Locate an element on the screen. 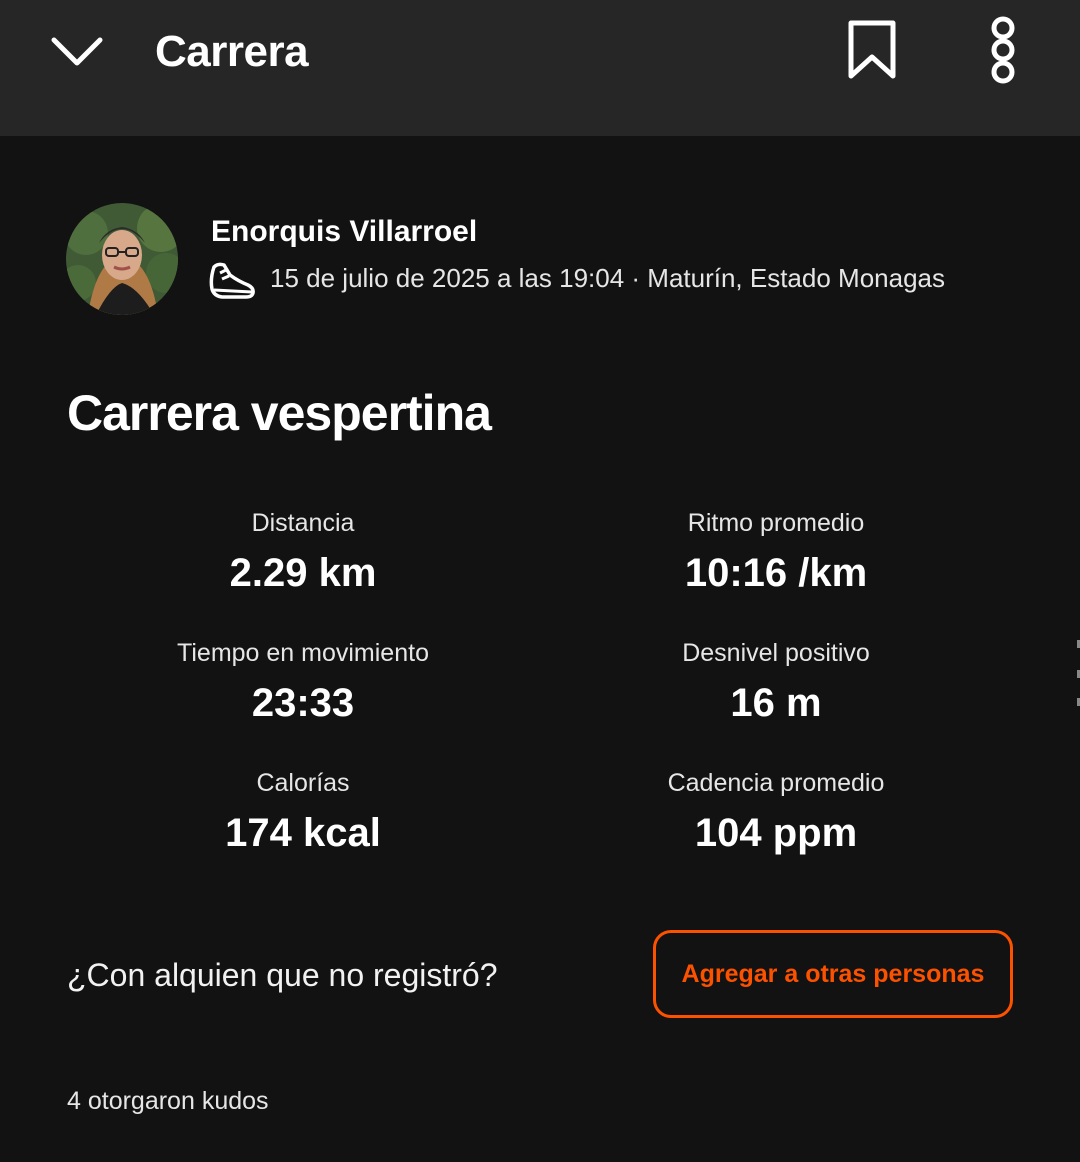  stat-moving-time: Tiempo en movimiento 23:33 is located at coordinates (303, 683).